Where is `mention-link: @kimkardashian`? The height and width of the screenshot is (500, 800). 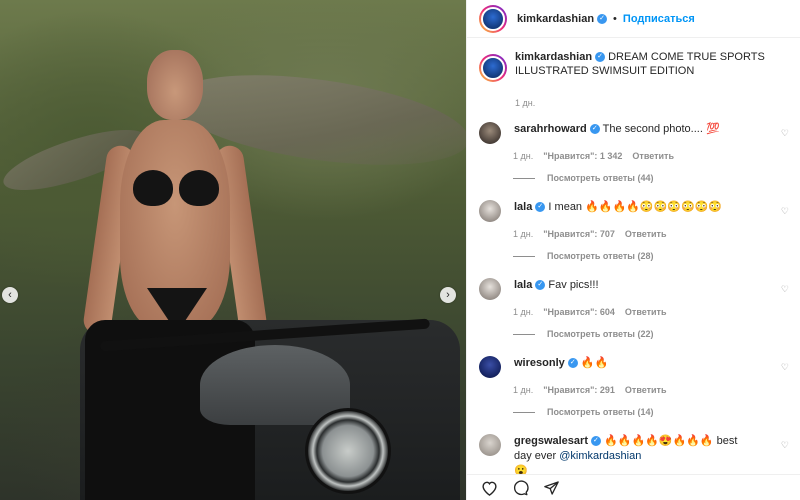 mention-link: @kimkardashian is located at coordinates (600, 456).